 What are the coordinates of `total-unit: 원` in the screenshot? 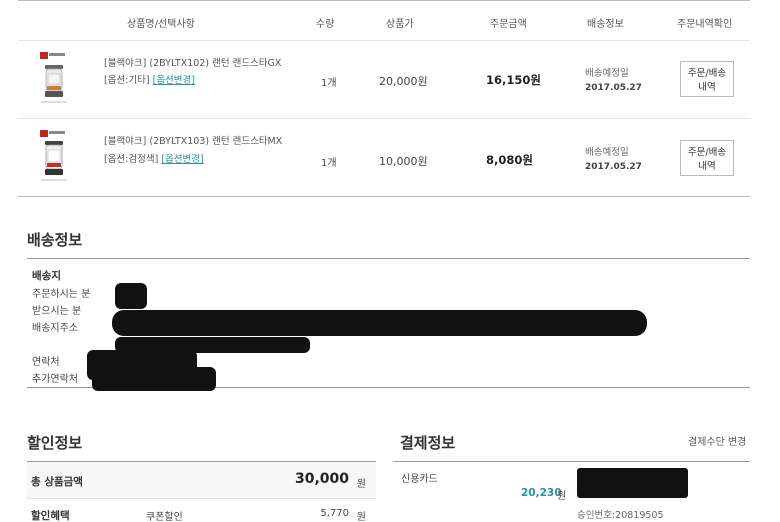 It's located at (361, 484).